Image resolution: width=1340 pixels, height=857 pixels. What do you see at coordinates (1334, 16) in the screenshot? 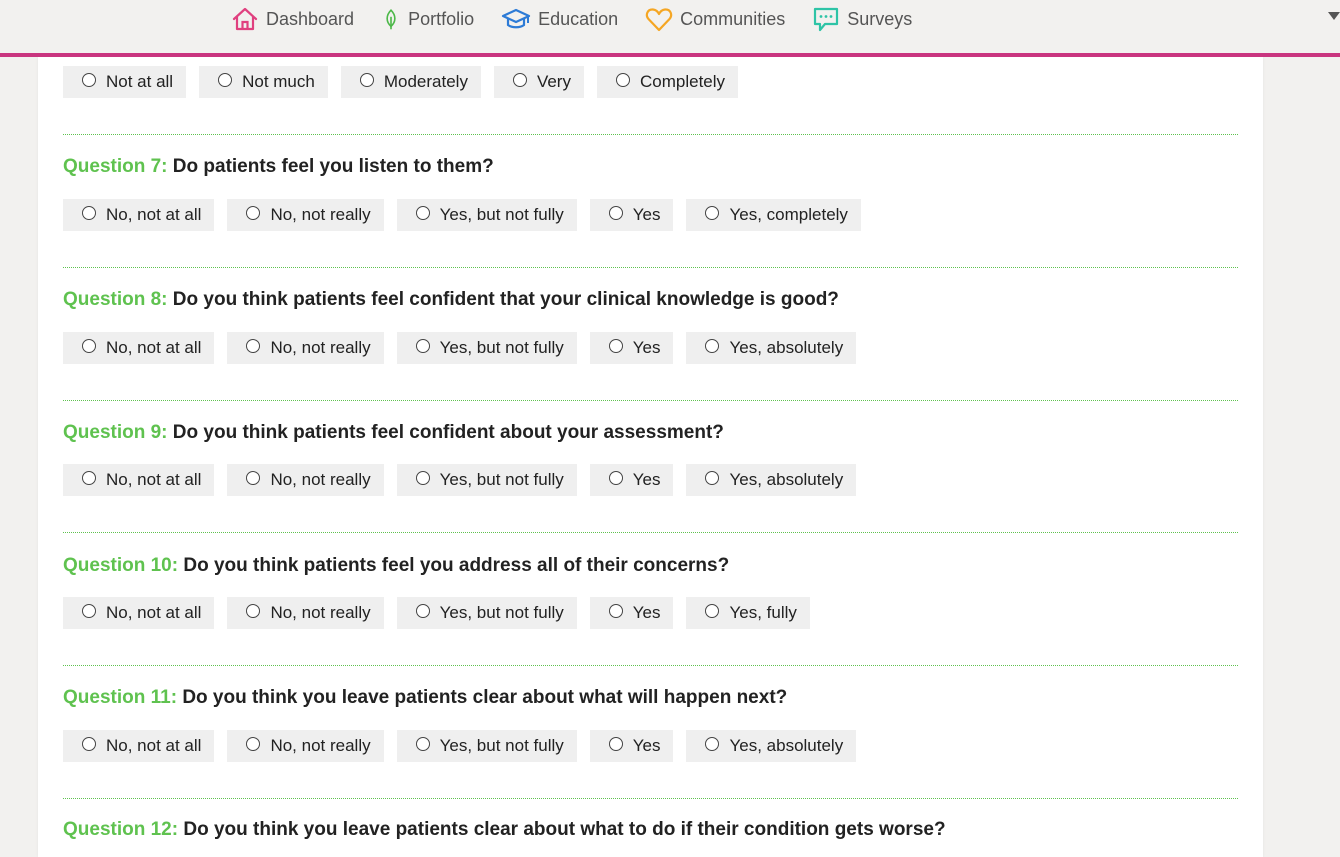
I see `chevron-down-icon` at bounding box center [1334, 16].